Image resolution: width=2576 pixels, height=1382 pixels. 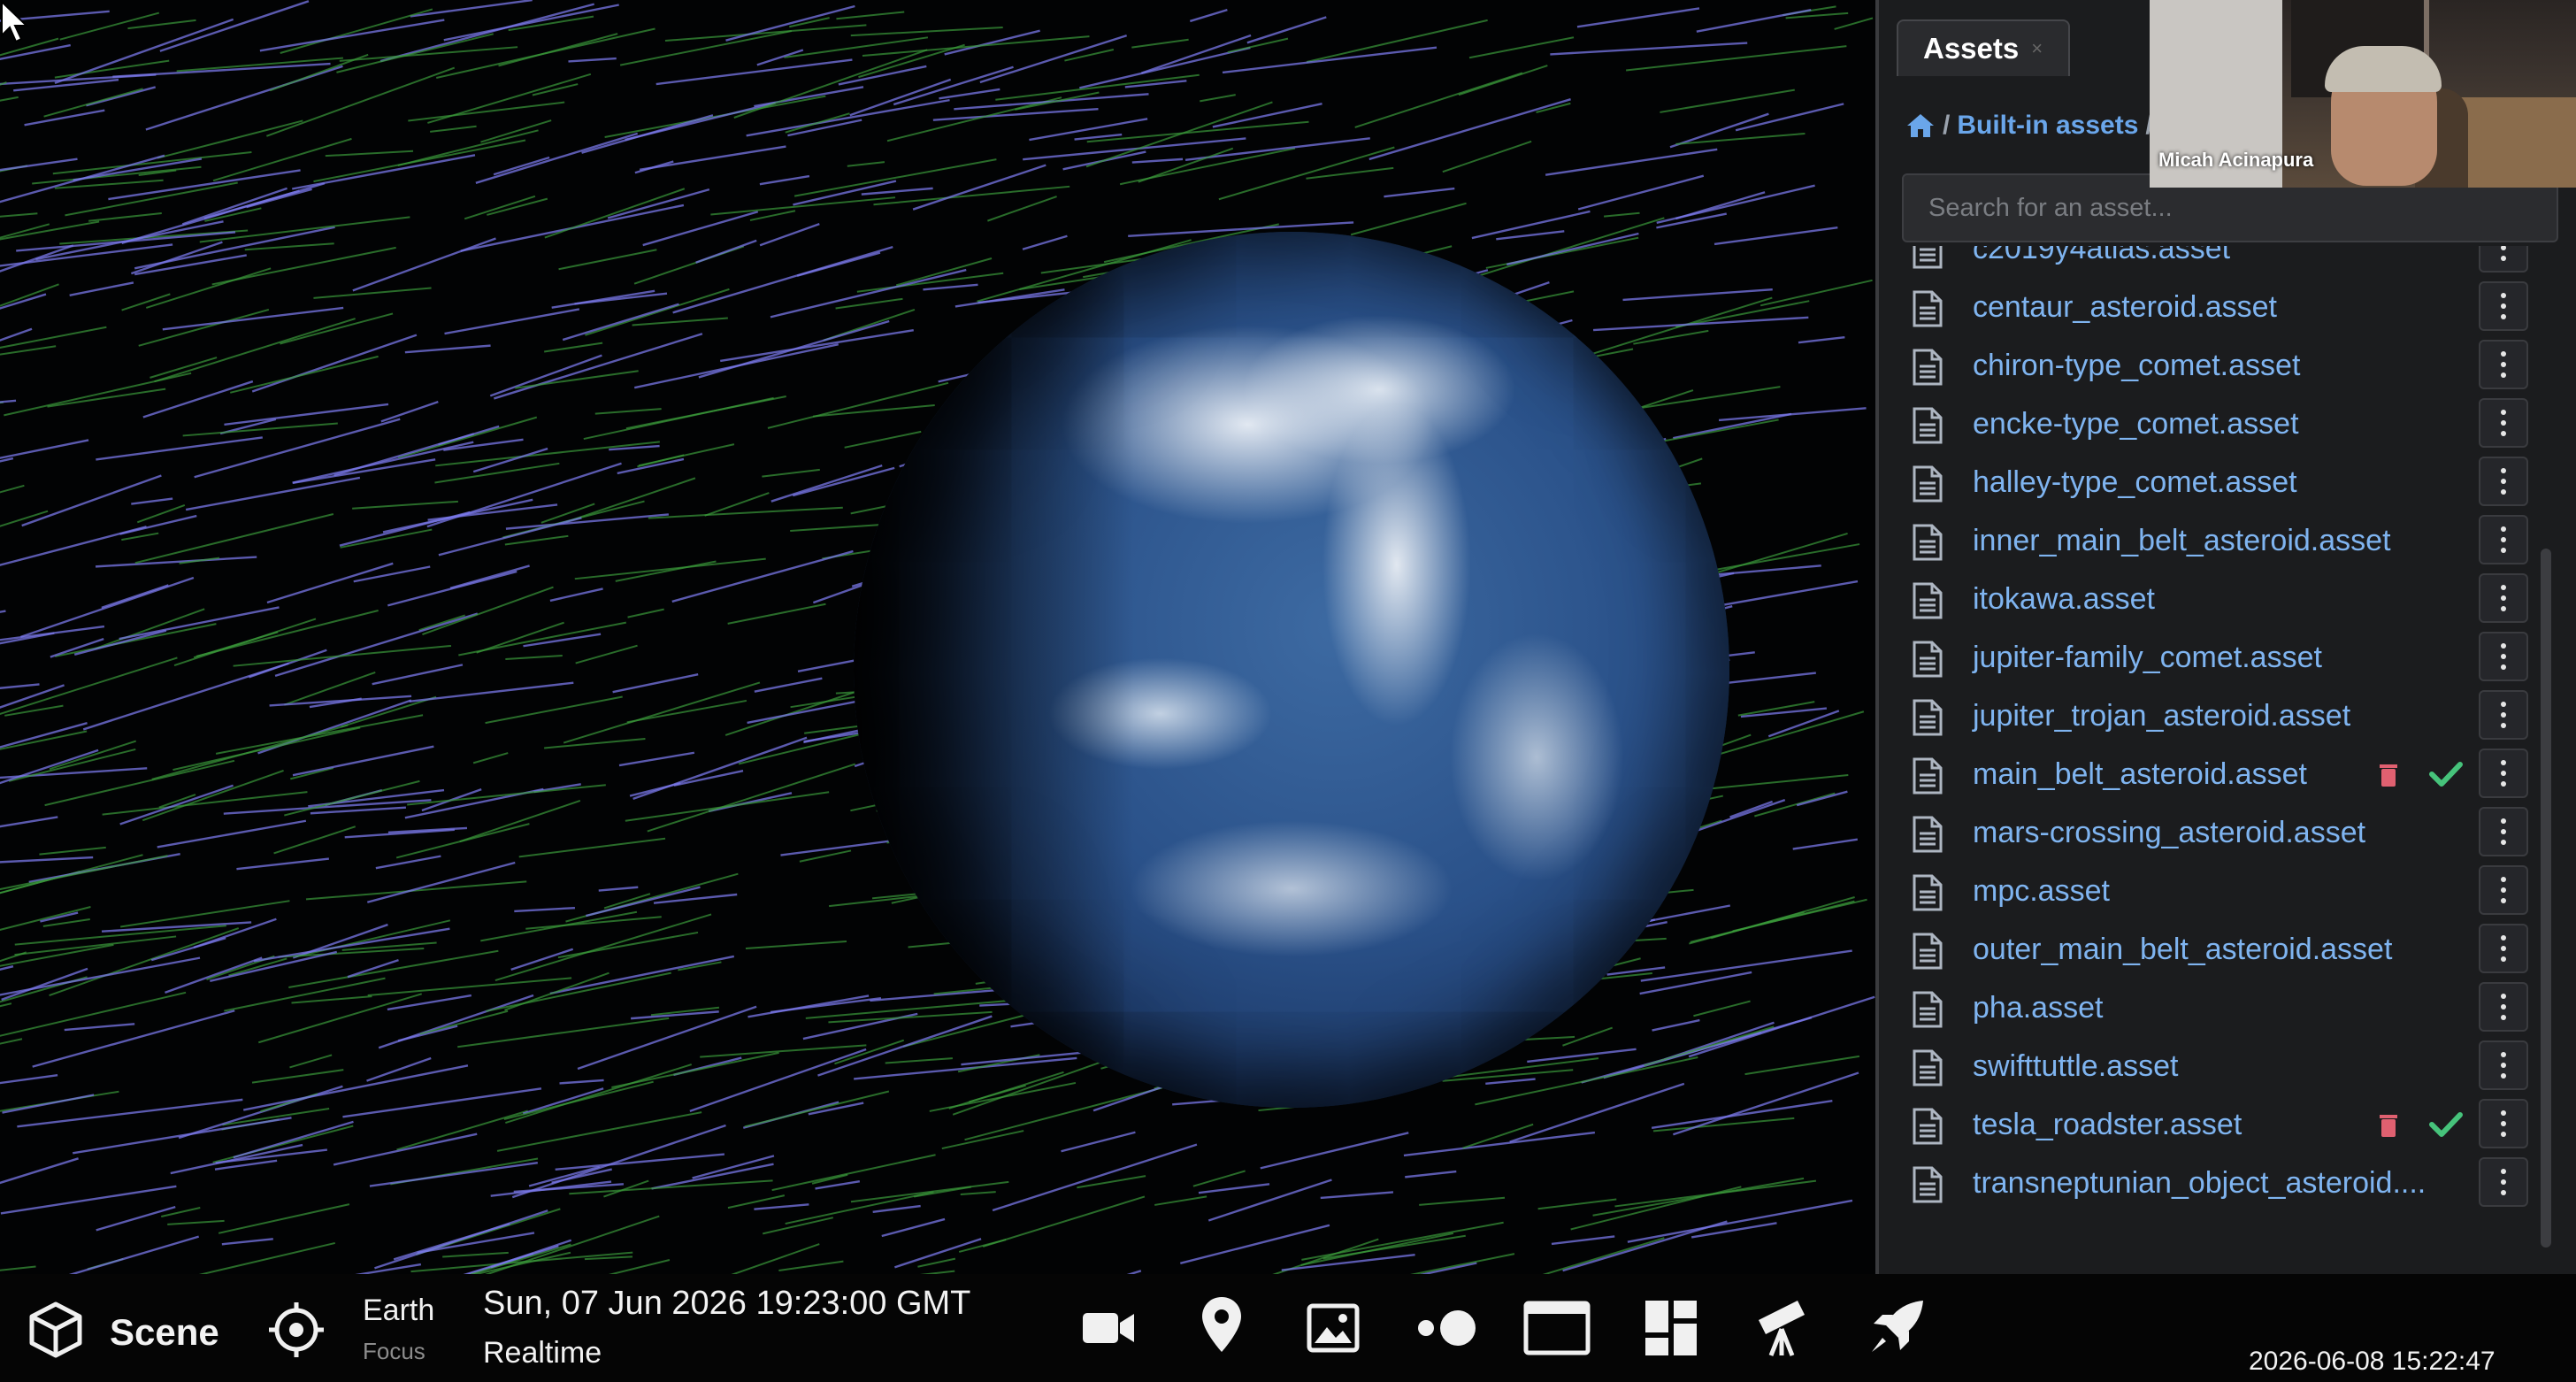 I want to click on home-icon, so click(x=1920, y=125).